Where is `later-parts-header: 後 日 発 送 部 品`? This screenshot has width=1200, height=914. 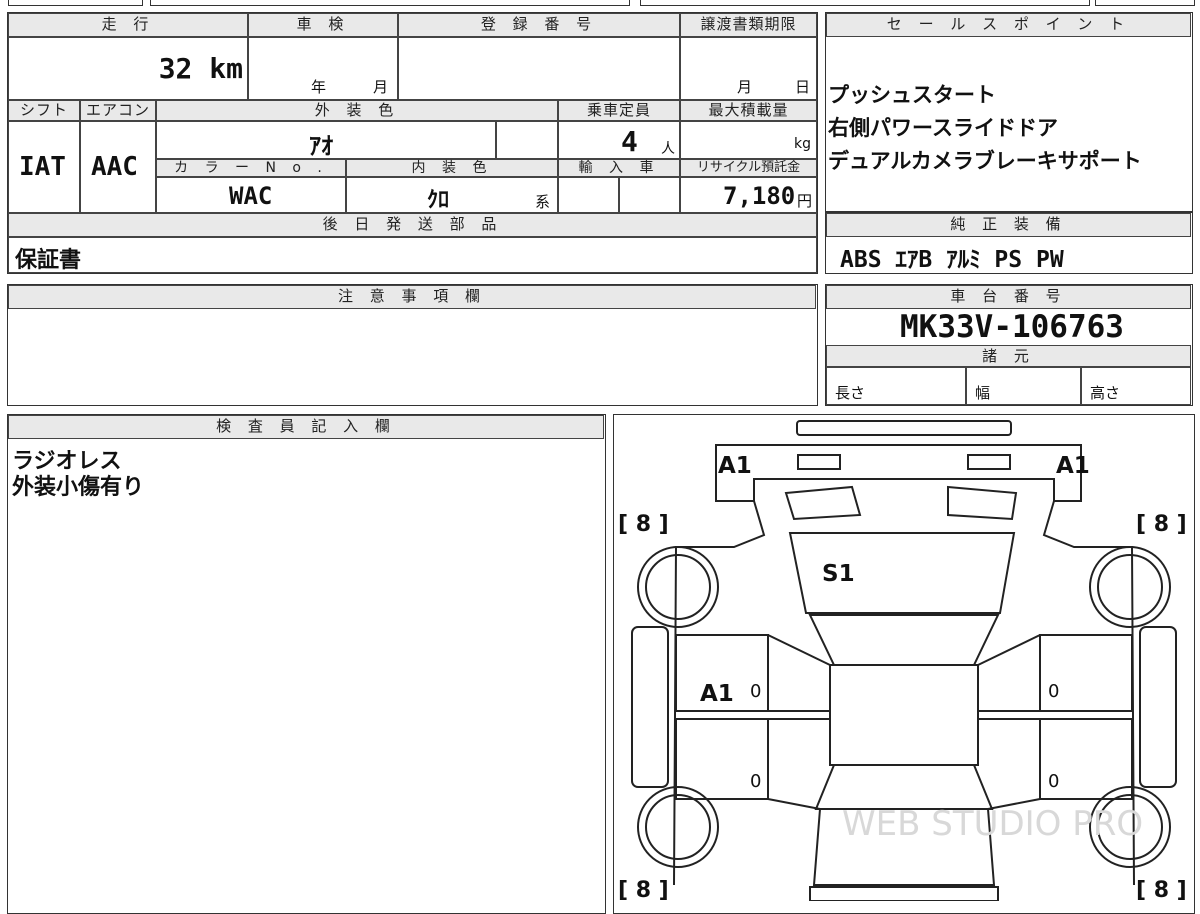
later-parts-header: 後 日 発 送 部 品 is located at coordinates (412, 225).